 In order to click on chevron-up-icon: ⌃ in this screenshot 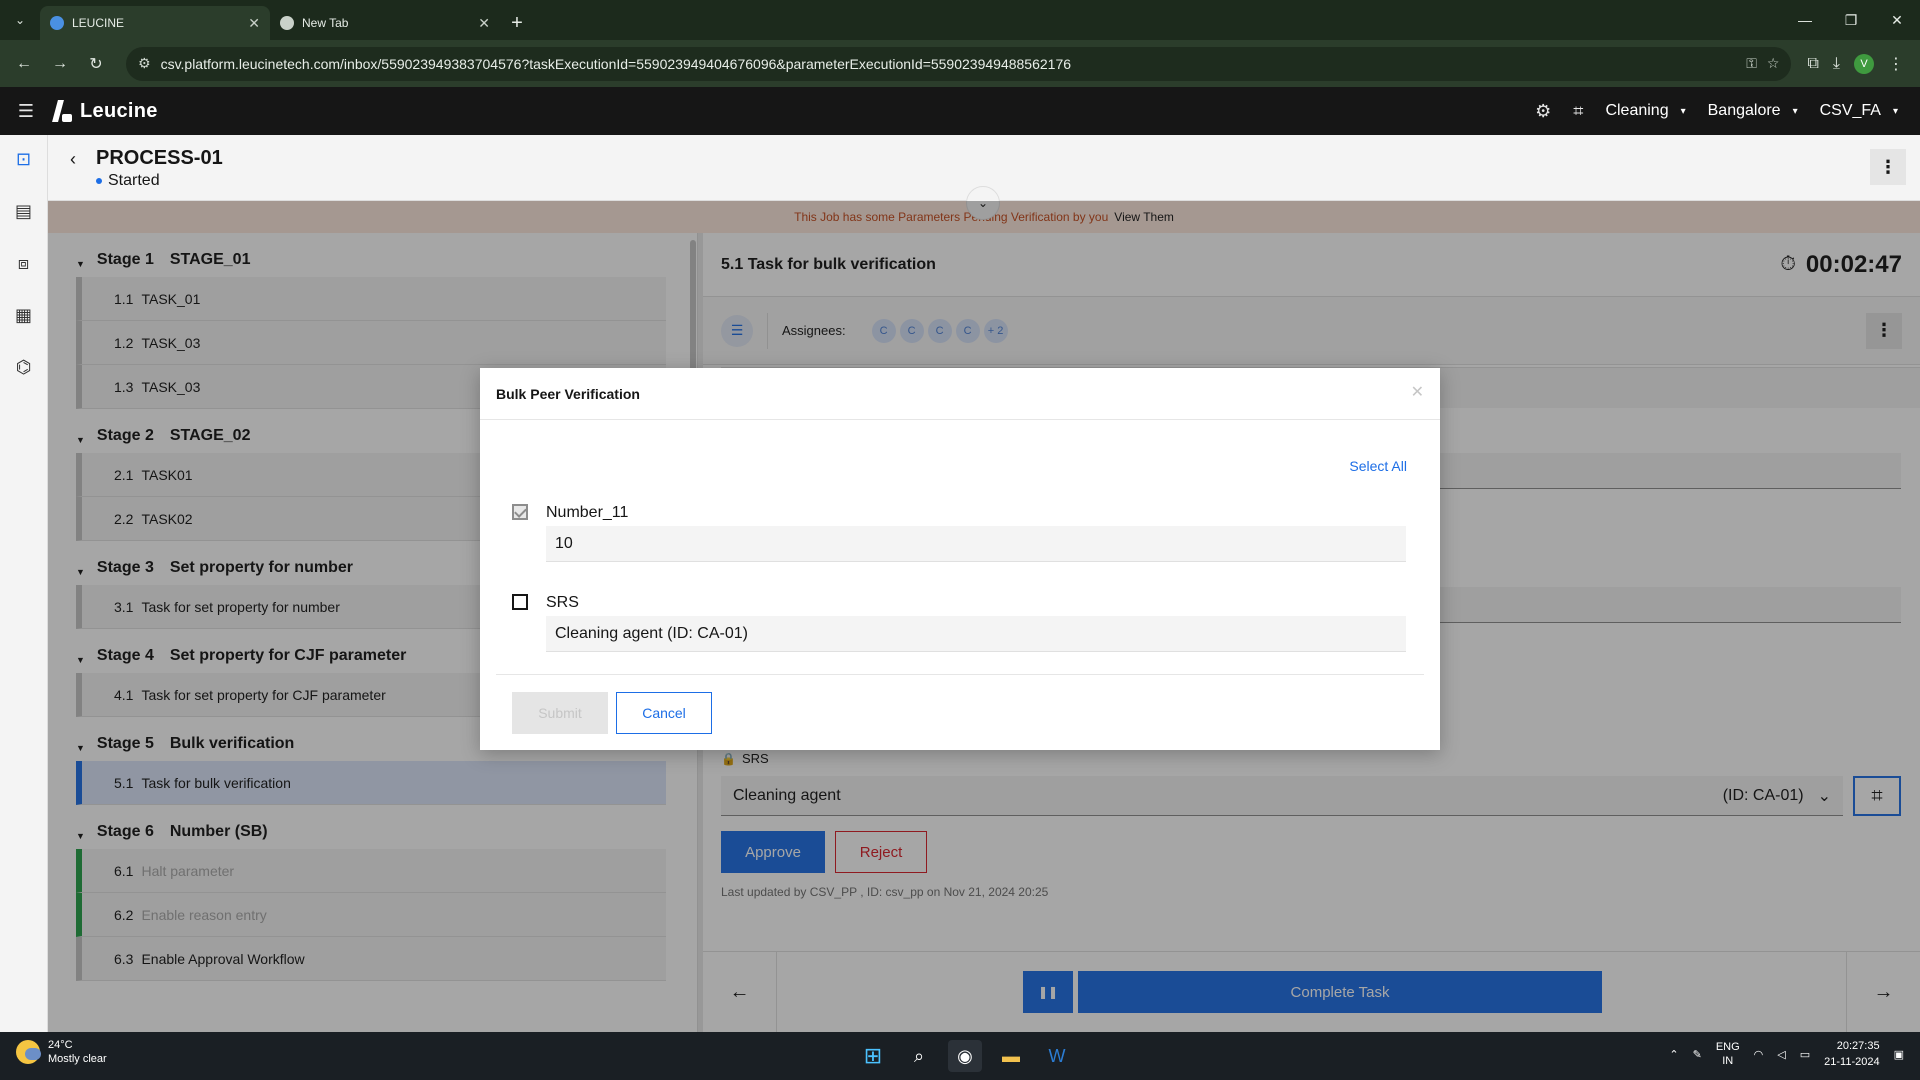, I will do `click(1673, 1054)`.